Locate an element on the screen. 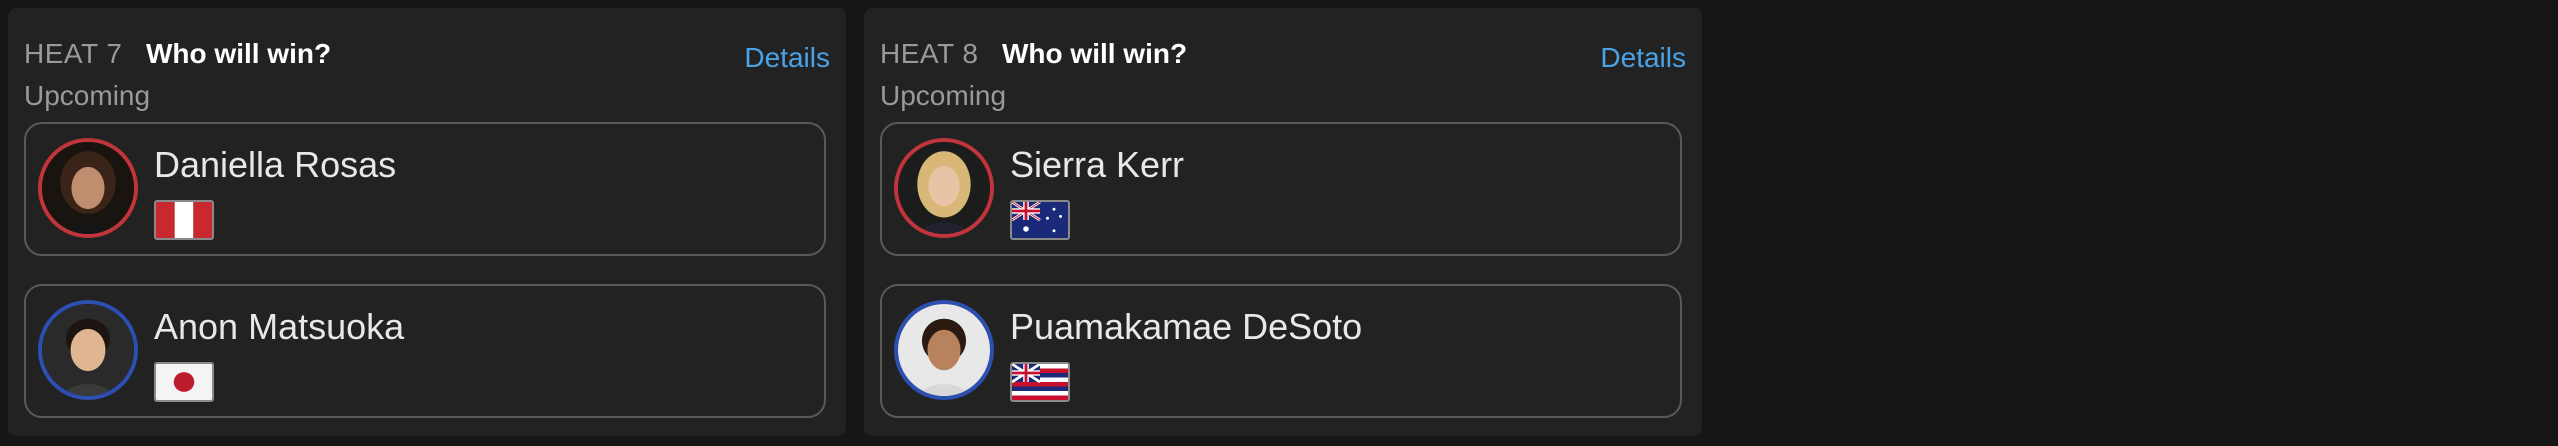 The image size is (2558, 446). athlete-name: Sierra Kerr is located at coordinates (1097, 164).